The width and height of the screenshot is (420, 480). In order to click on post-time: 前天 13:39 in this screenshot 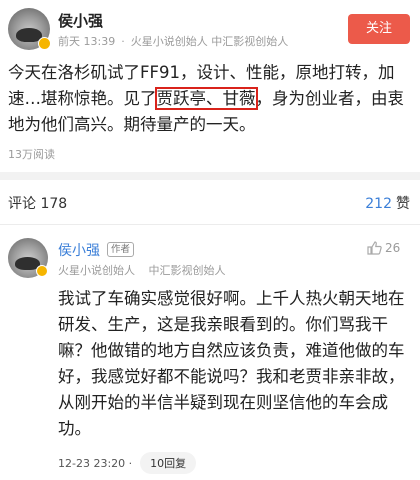, I will do `click(87, 41)`.